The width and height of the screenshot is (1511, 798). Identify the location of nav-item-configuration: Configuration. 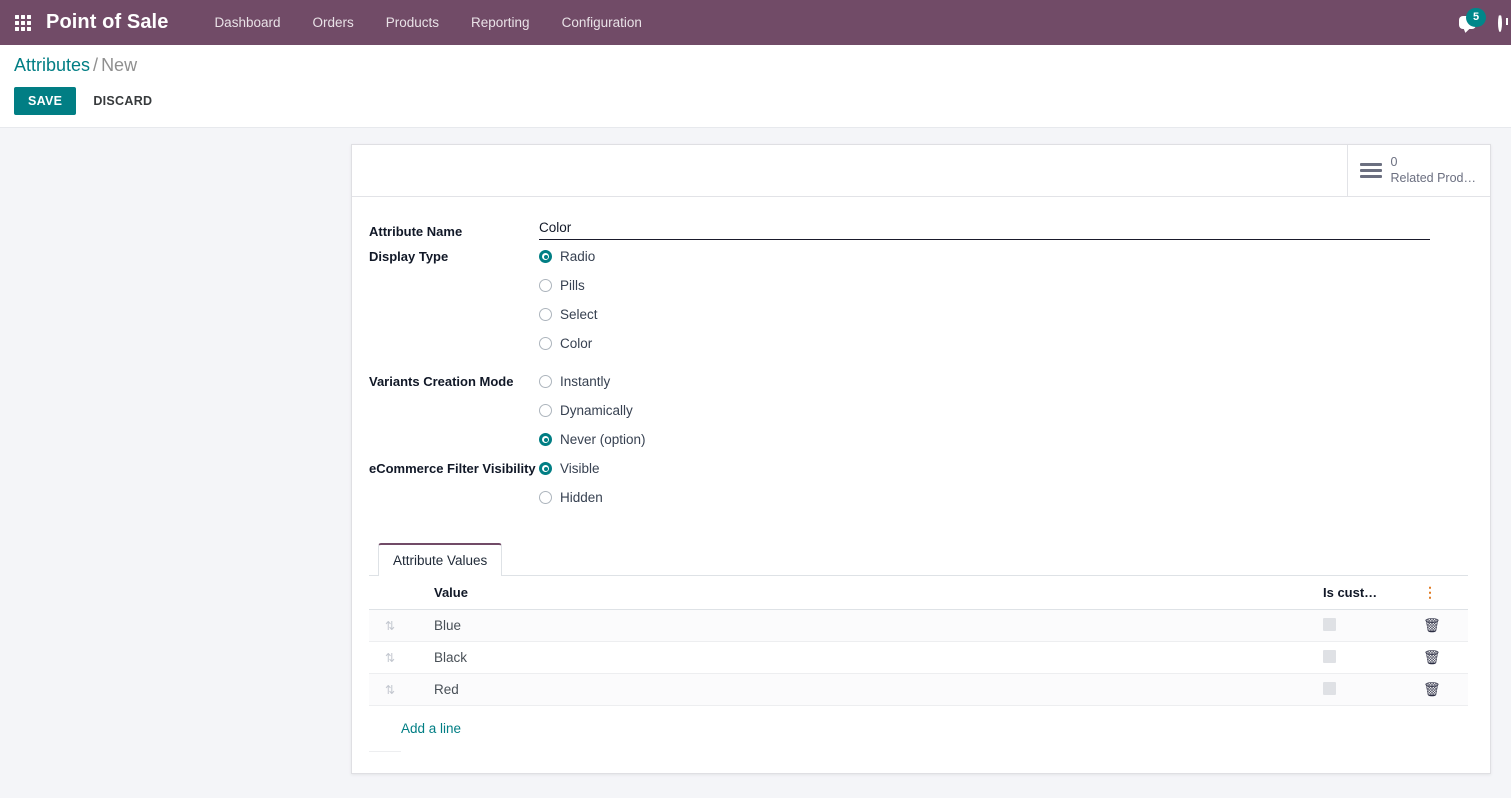
(602, 22).